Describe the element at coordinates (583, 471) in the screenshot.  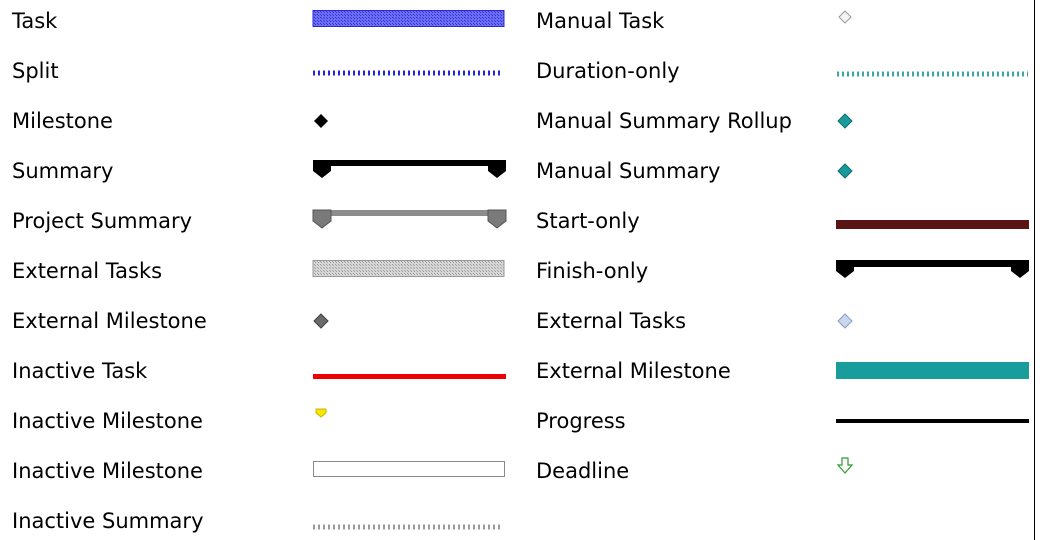
I see `legend-label: Deadline` at that location.